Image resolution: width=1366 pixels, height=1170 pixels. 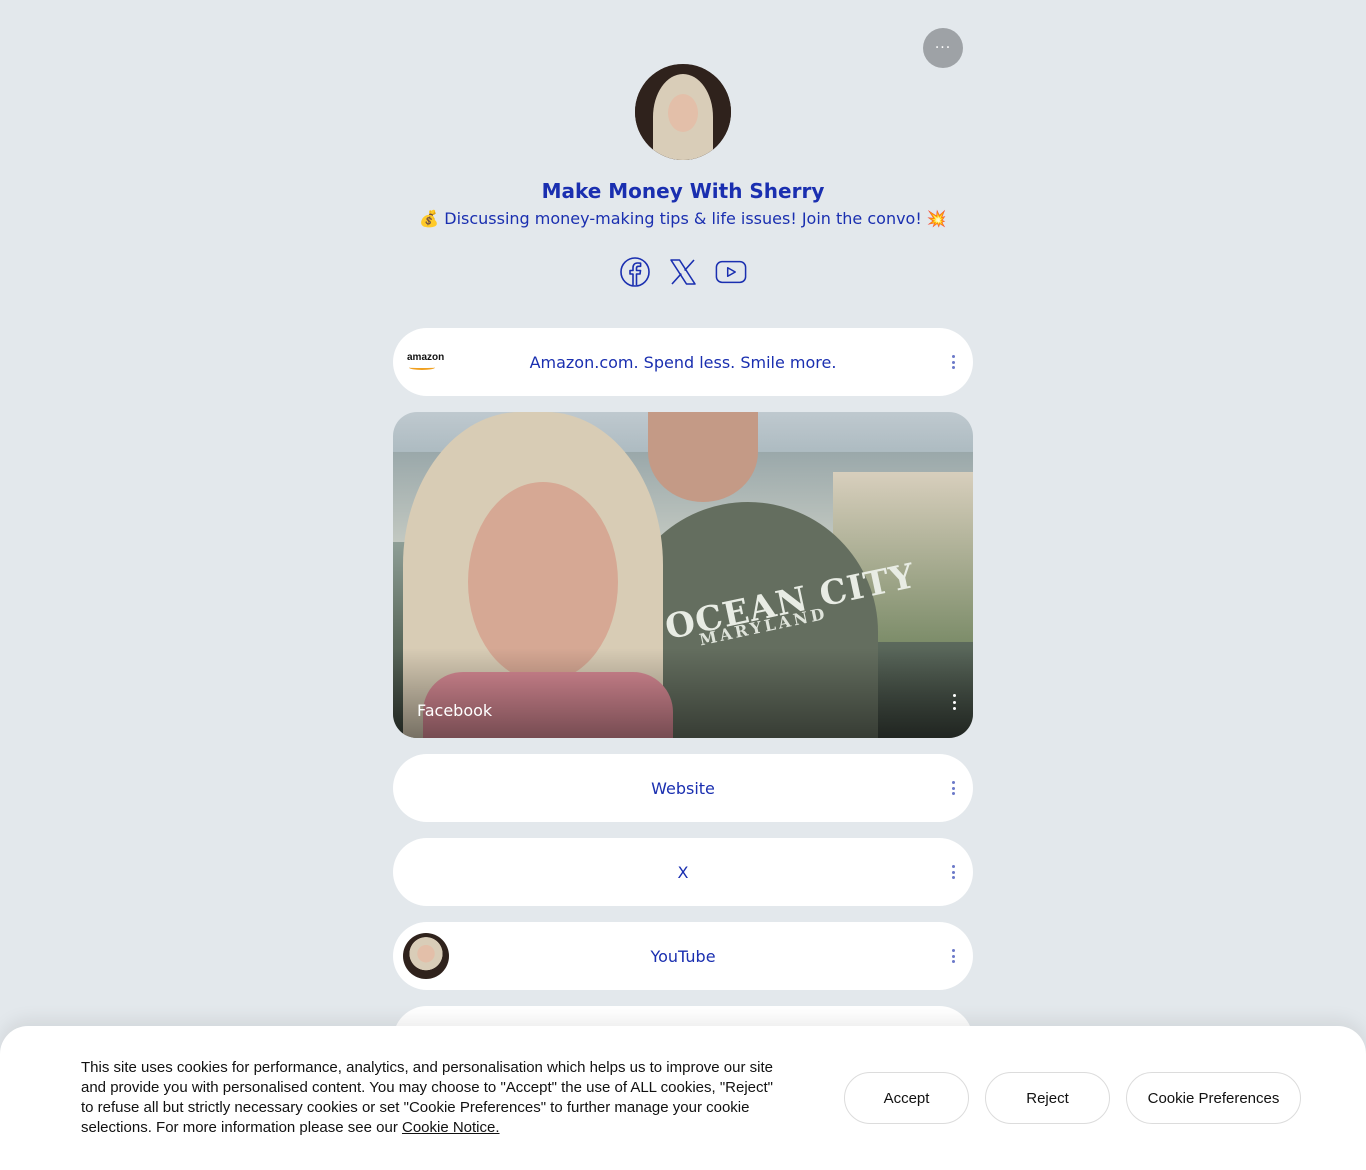 I want to click on youtube-icon, so click(x=731, y=272).